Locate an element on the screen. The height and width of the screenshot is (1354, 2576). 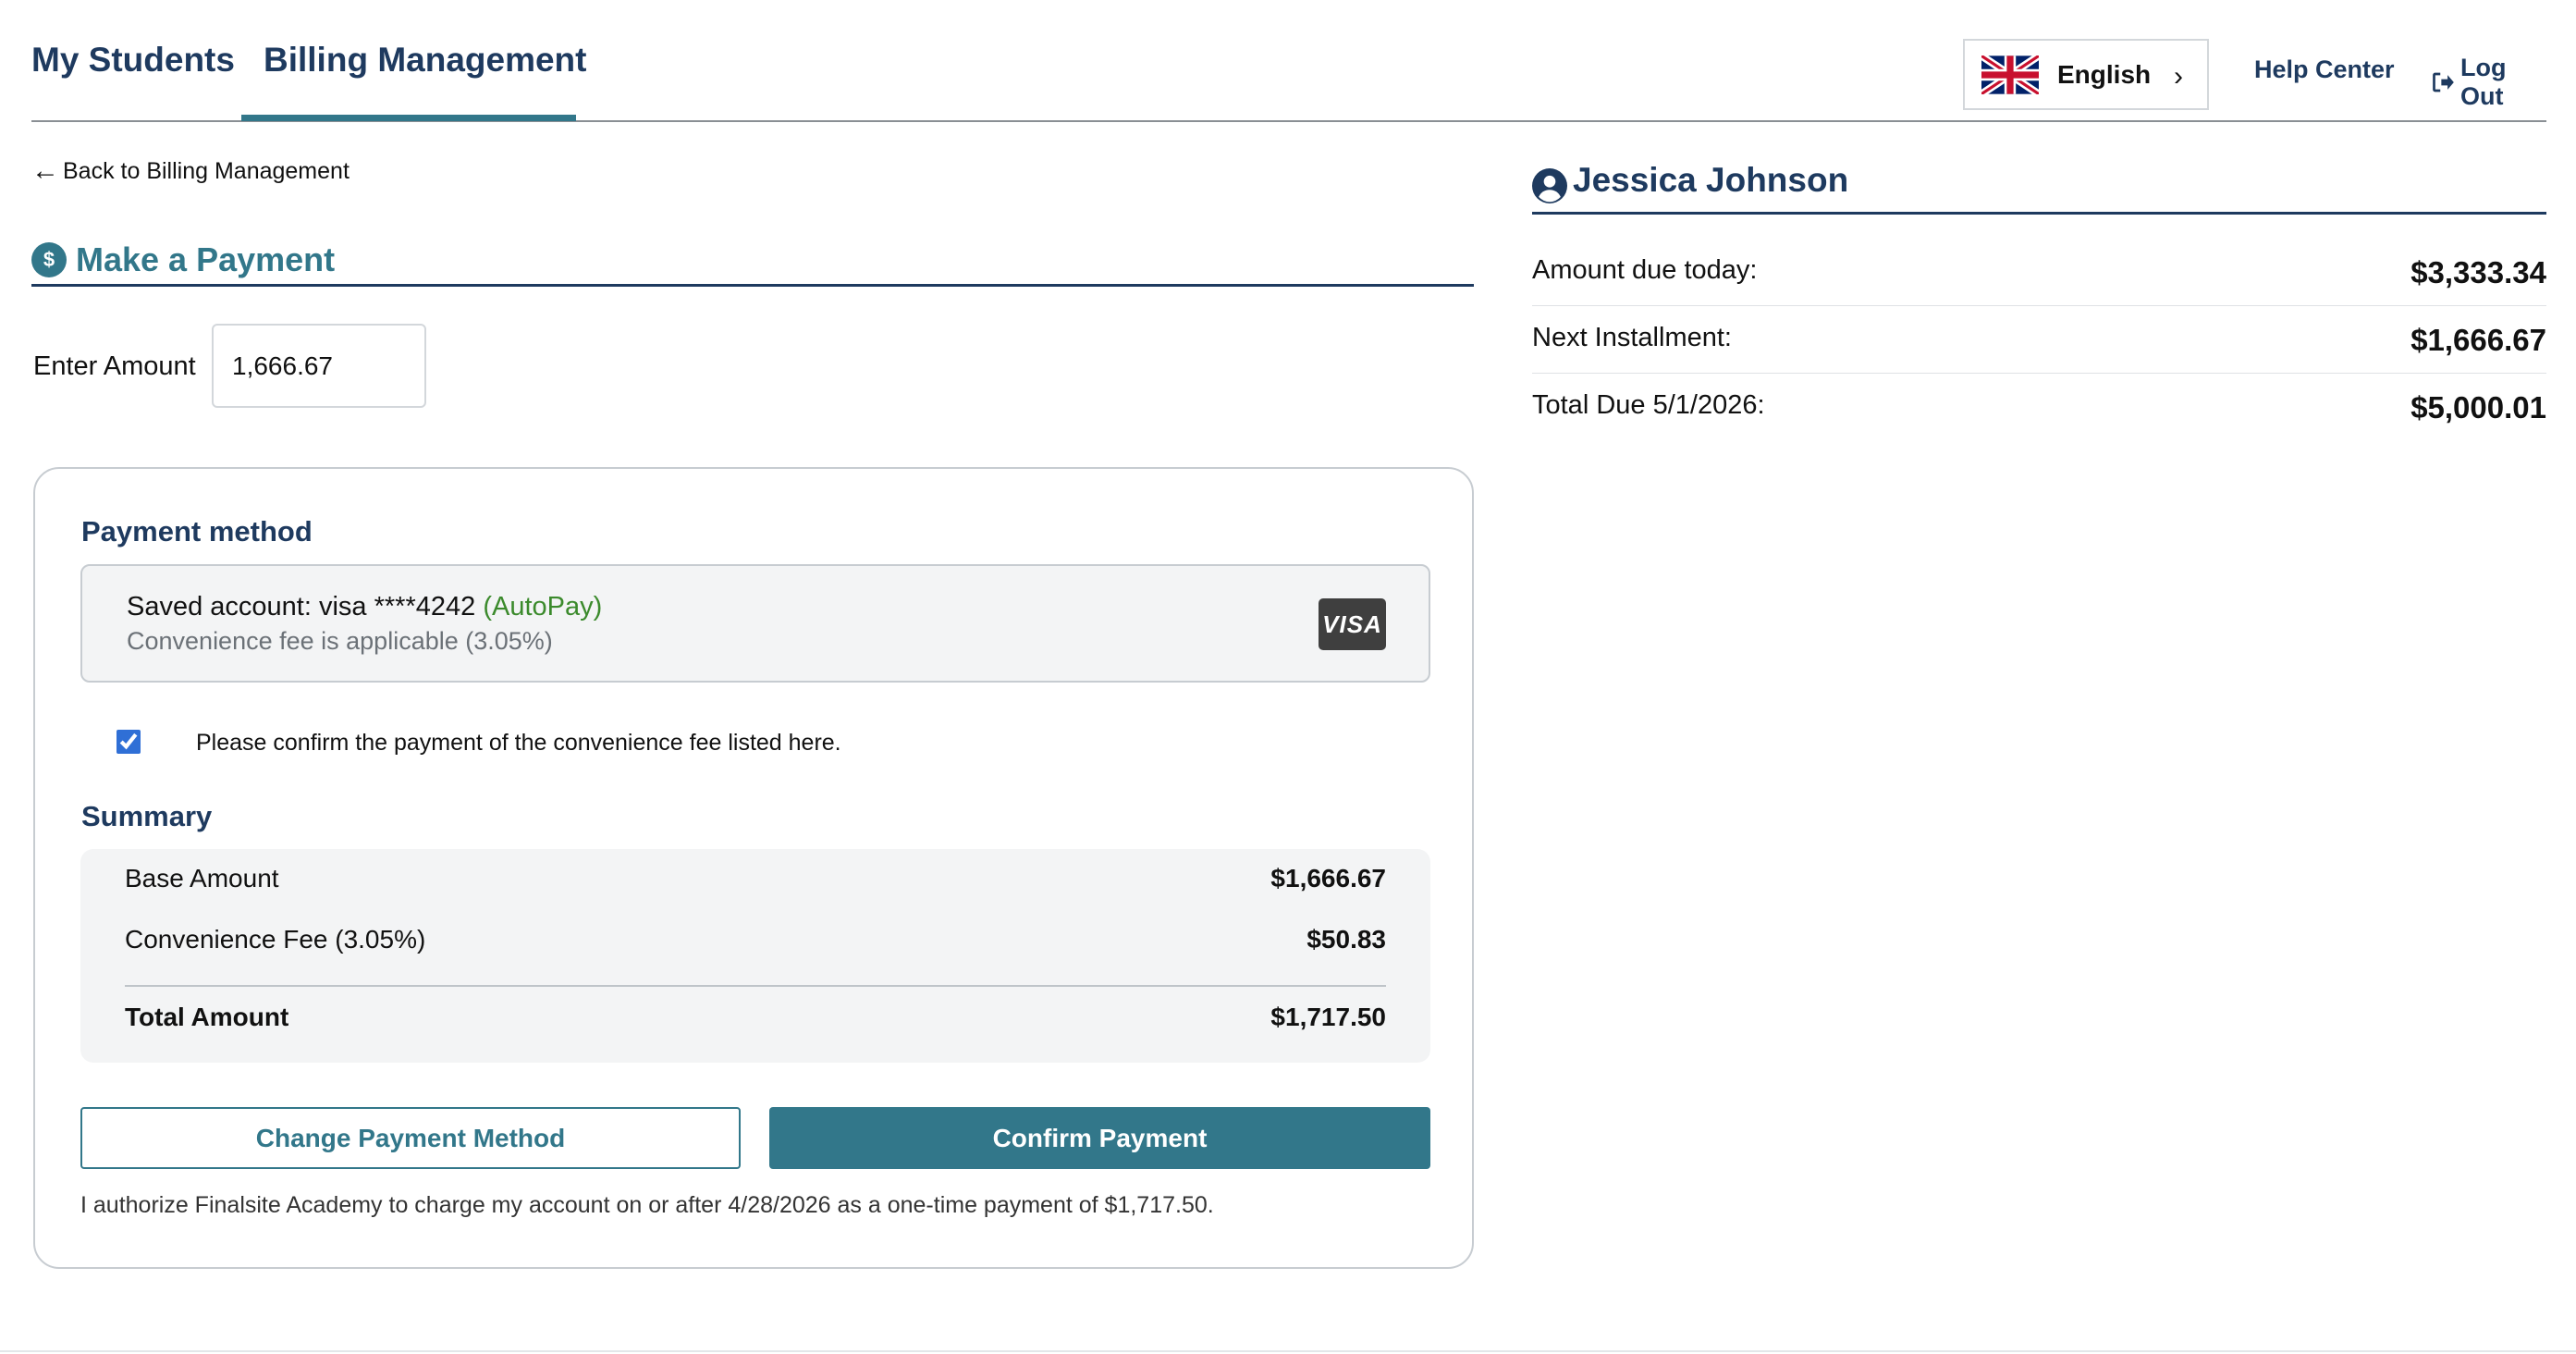
arrow-left-icon: ← is located at coordinates (45, 170).